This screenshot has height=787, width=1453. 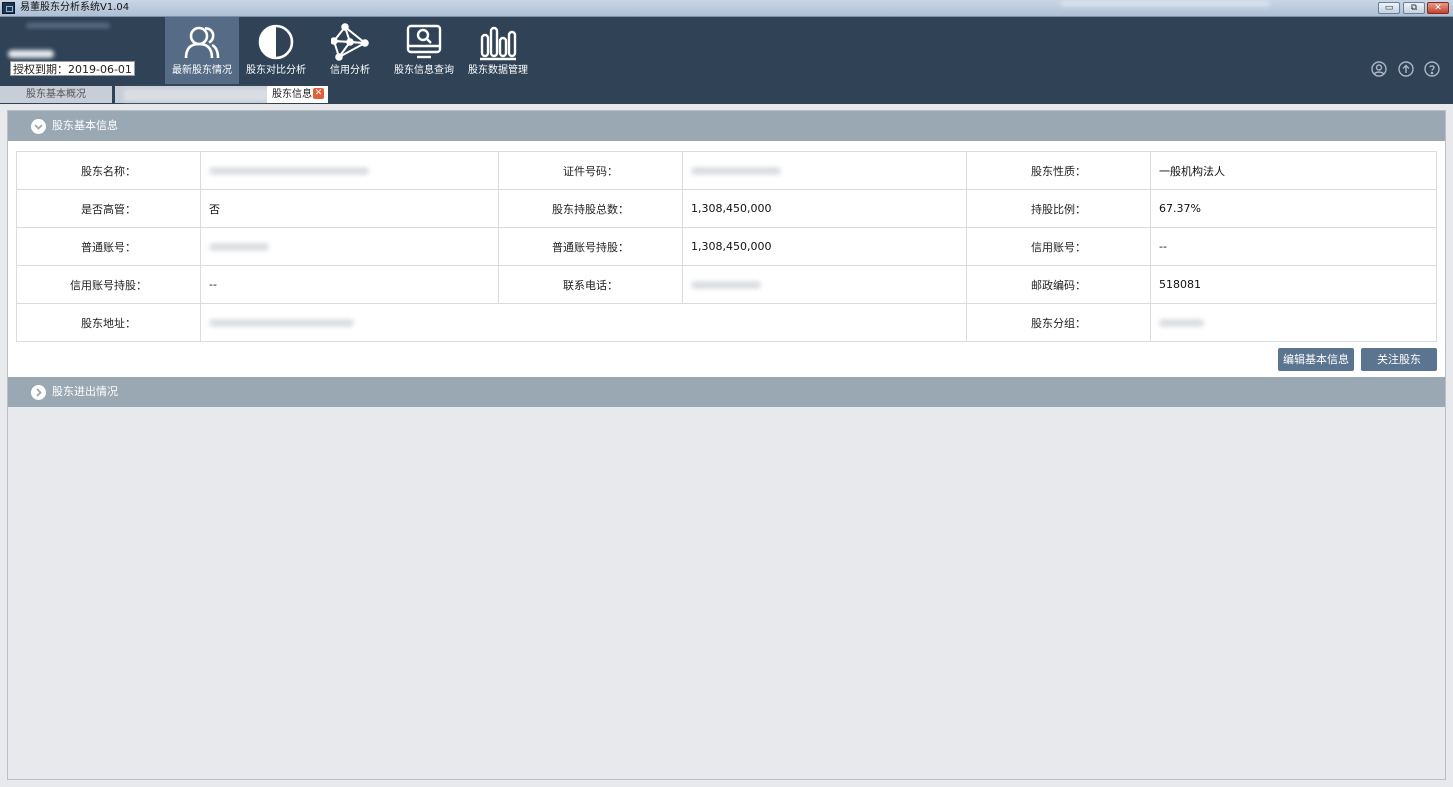 I want to click on nav-label: 股东信息查询, so click(x=424, y=70).